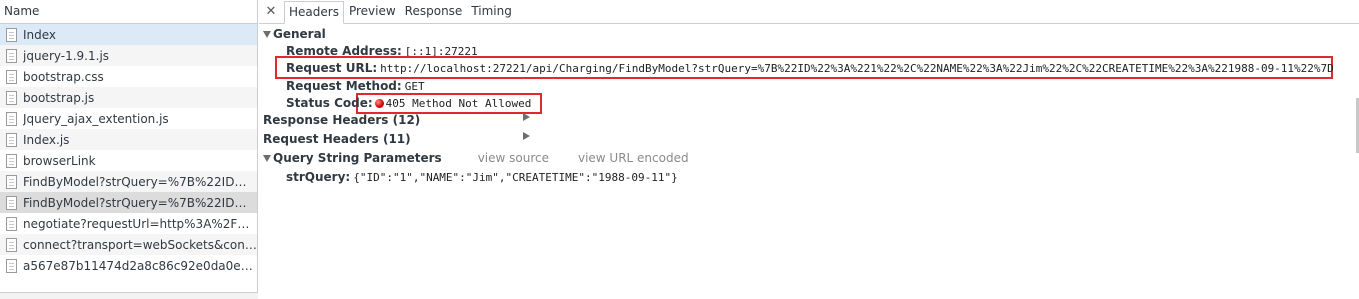 The height and width of the screenshot is (299, 1359). I want to click on request-list-item: bootstrap.css, so click(128, 76).